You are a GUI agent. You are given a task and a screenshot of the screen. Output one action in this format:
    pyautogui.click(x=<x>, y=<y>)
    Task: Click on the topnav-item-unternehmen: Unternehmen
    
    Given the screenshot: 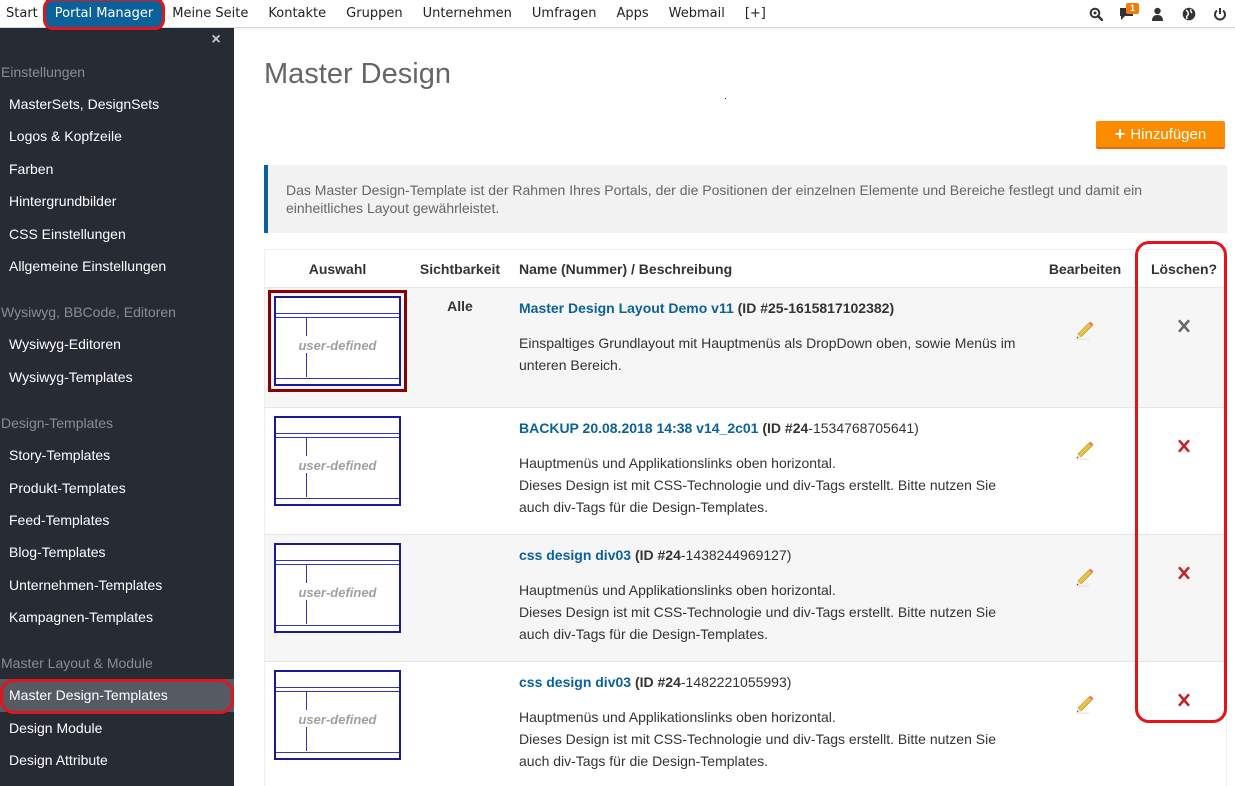 What is the action you would take?
    pyautogui.click(x=467, y=14)
    